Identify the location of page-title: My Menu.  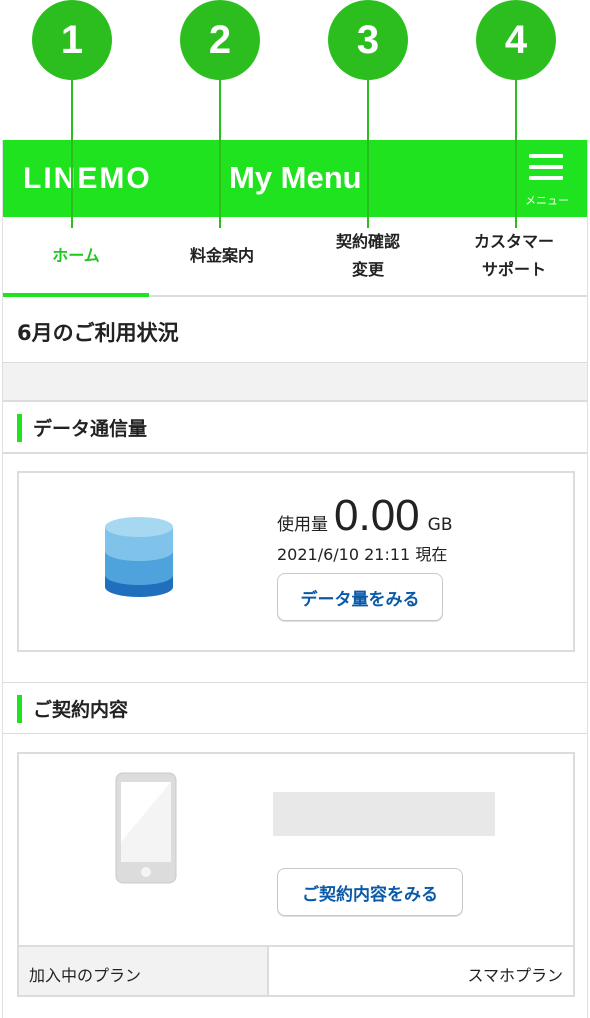
(295, 177).